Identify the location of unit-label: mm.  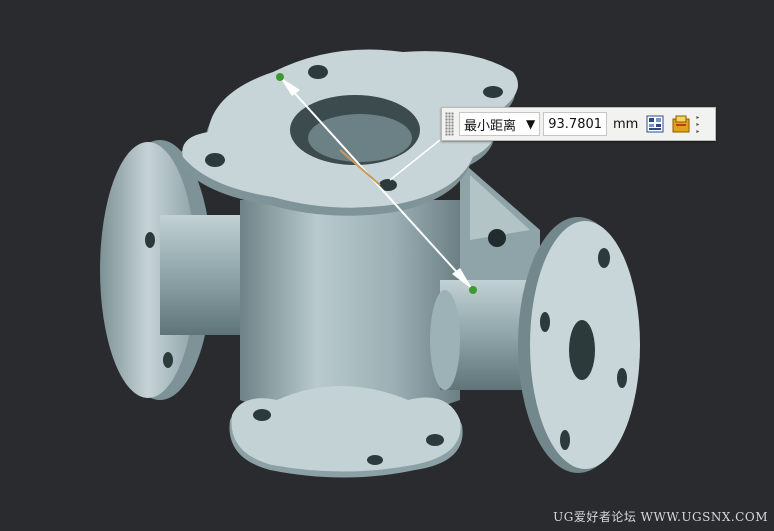
(626, 124).